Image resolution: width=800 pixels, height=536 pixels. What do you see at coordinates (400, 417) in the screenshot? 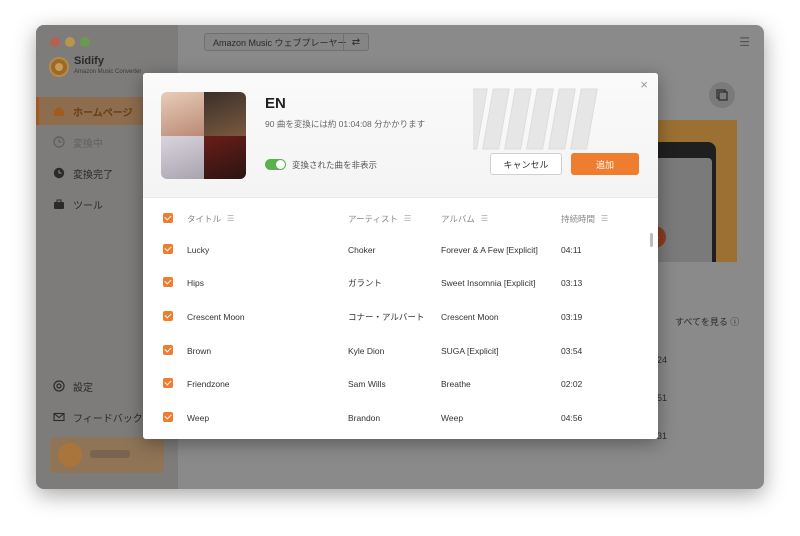
I see `table-row: Weep Brandon Weep 04:56` at bounding box center [400, 417].